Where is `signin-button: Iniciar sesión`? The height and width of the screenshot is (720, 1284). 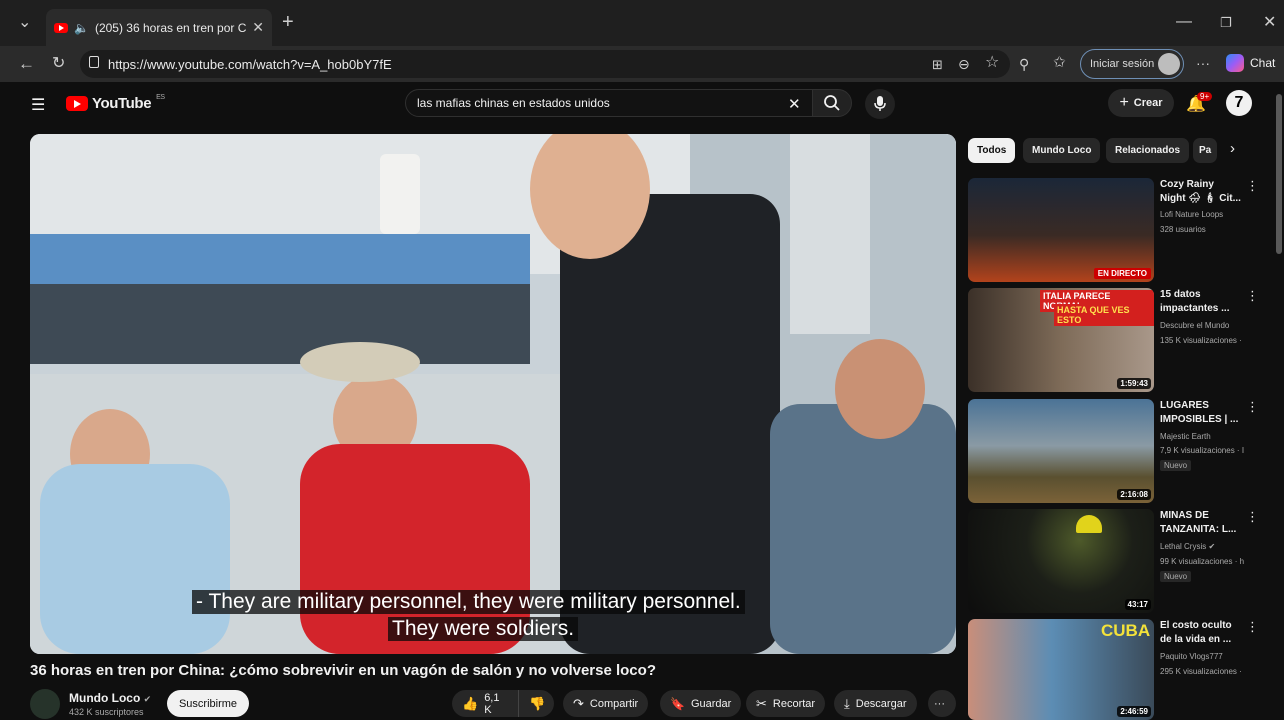
signin-button: Iniciar sesión is located at coordinates (1132, 64).